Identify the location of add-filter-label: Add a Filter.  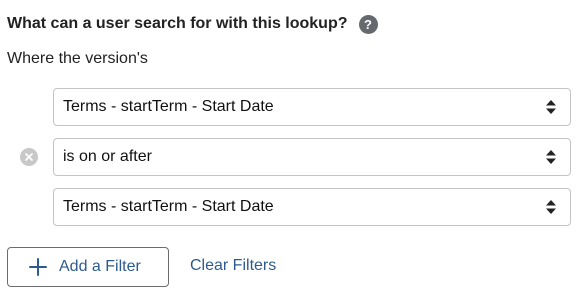
(100, 266).